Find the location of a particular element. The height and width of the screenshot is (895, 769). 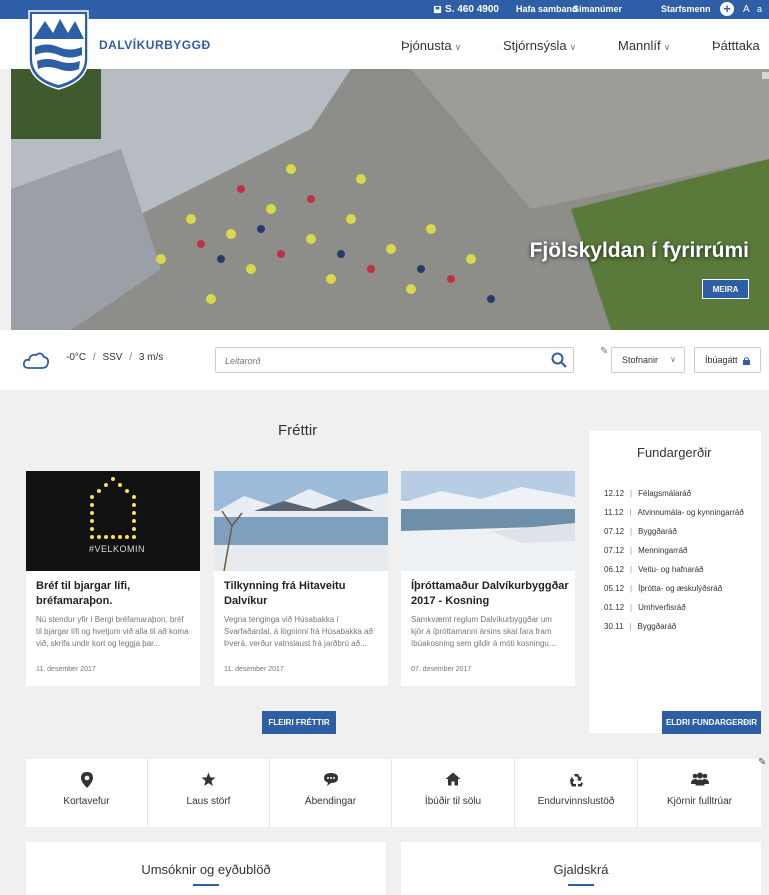

winter-lake-photo is located at coordinates (301, 521).